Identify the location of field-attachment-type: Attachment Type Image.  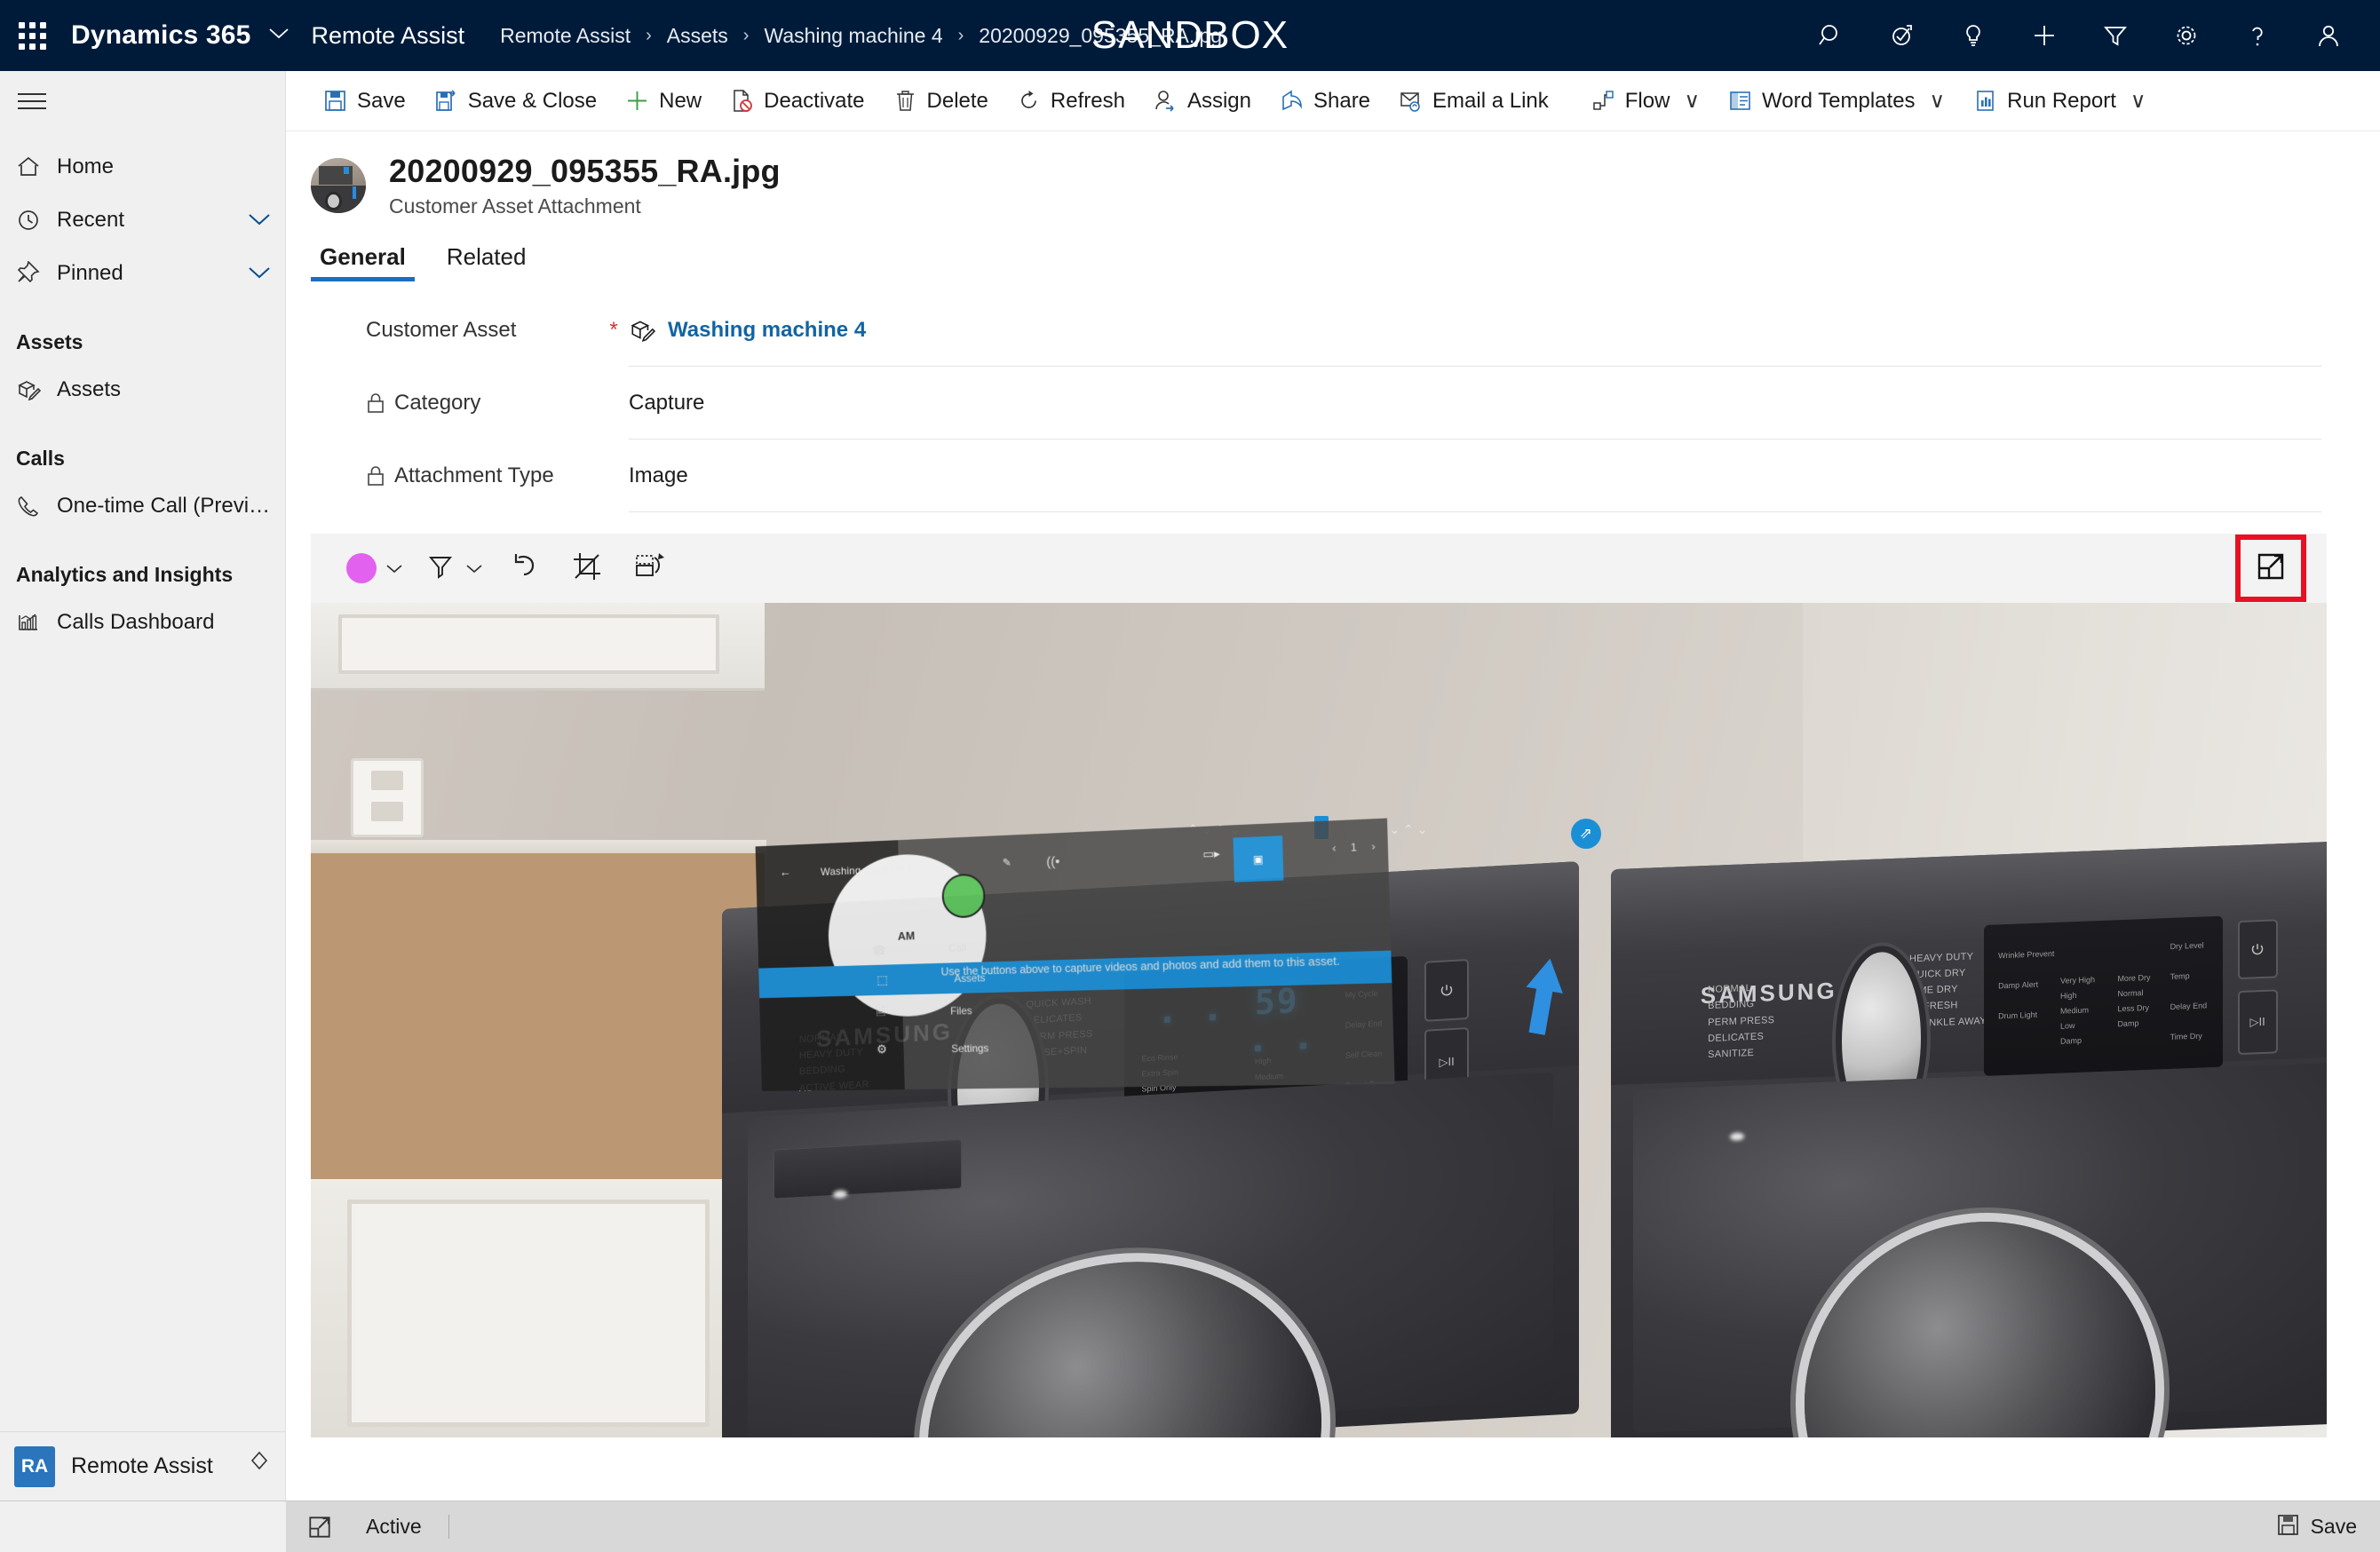
(1344, 475).